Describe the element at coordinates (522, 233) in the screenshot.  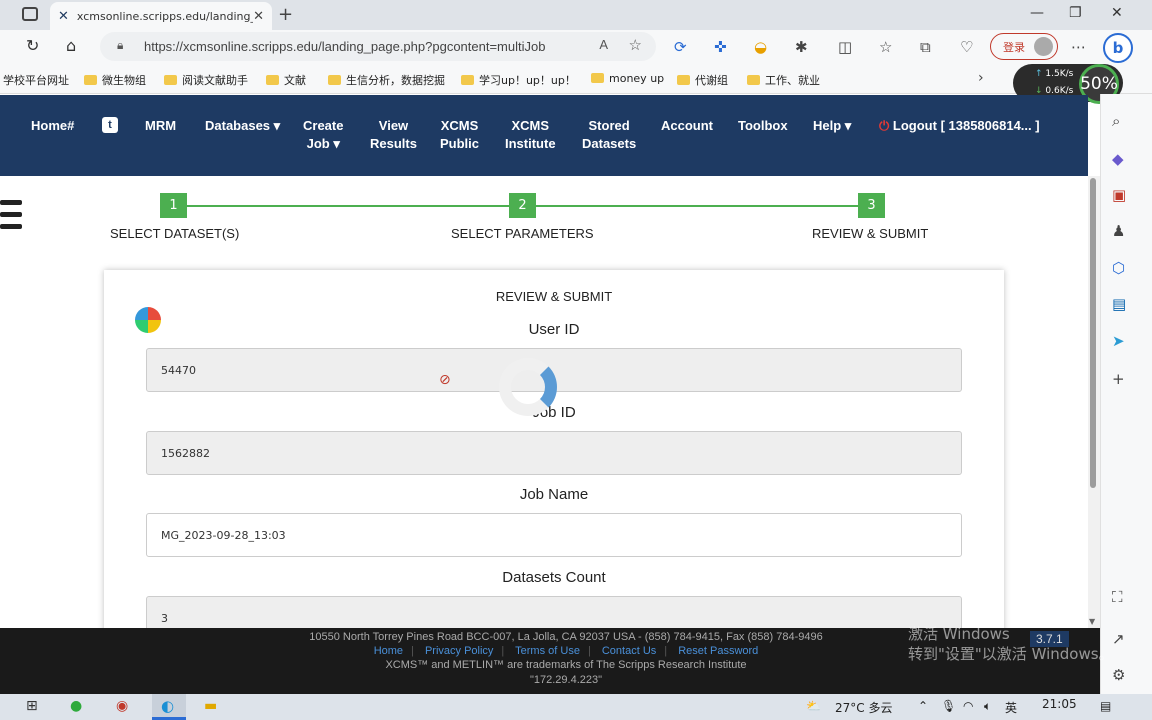
I see `step-2-label: SELECT PARAMETERS` at that location.